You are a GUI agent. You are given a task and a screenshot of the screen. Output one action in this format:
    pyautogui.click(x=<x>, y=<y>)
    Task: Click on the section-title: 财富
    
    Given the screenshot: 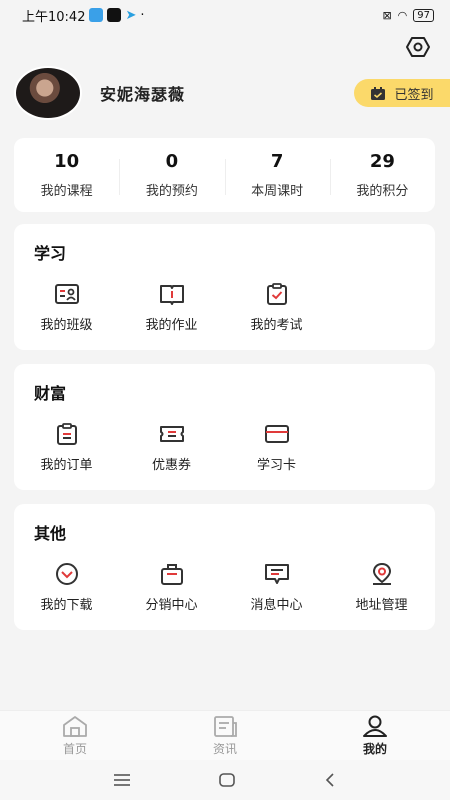 What is the action you would take?
    pyautogui.click(x=50, y=393)
    